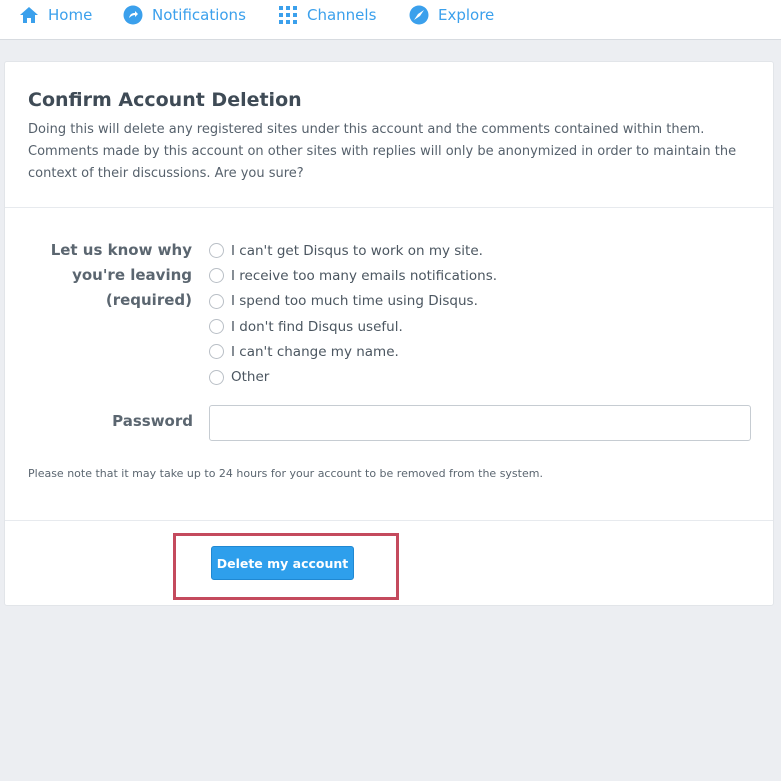 The image size is (781, 781). What do you see at coordinates (389, 520) in the screenshot?
I see `footer-divider` at bounding box center [389, 520].